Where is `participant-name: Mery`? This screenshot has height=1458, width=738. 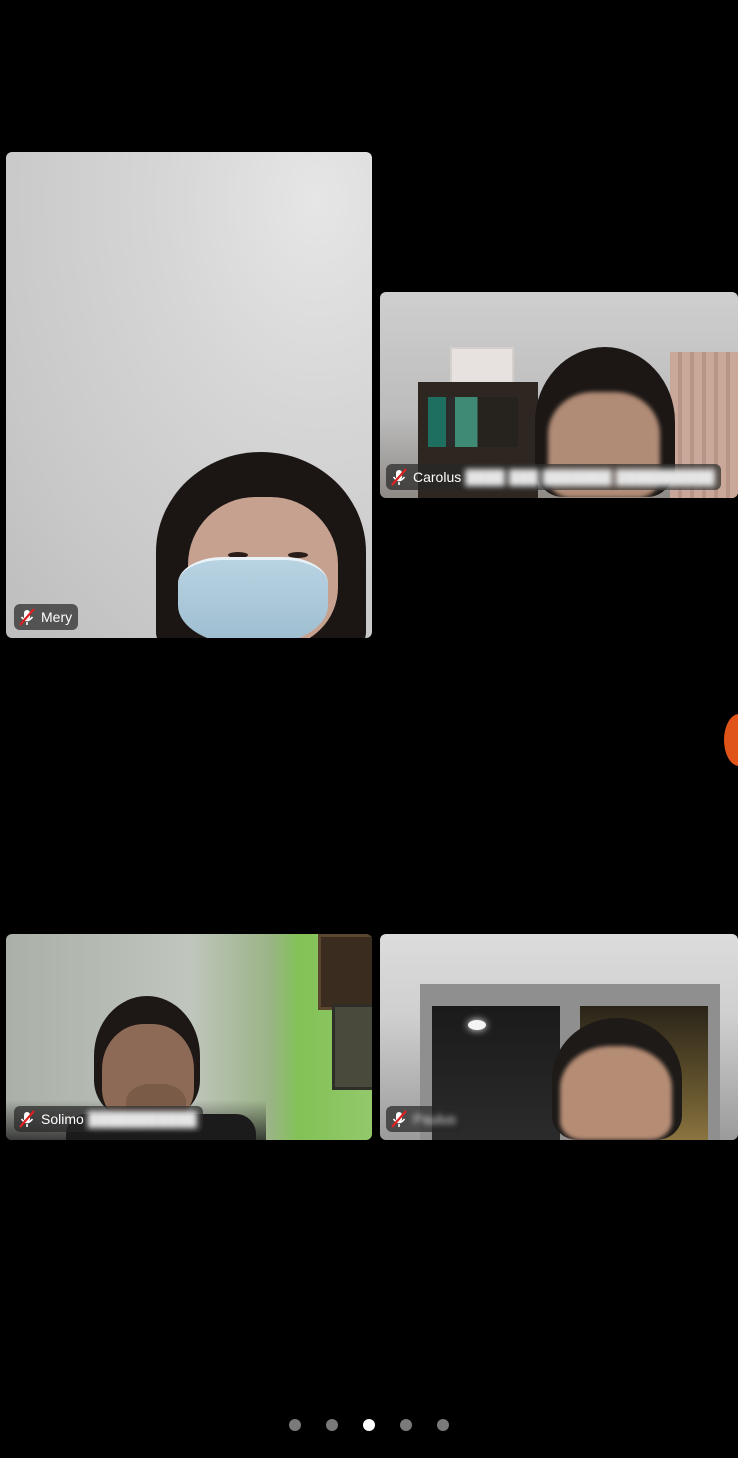
participant-name: Mery is located at coordinates (57, 617).